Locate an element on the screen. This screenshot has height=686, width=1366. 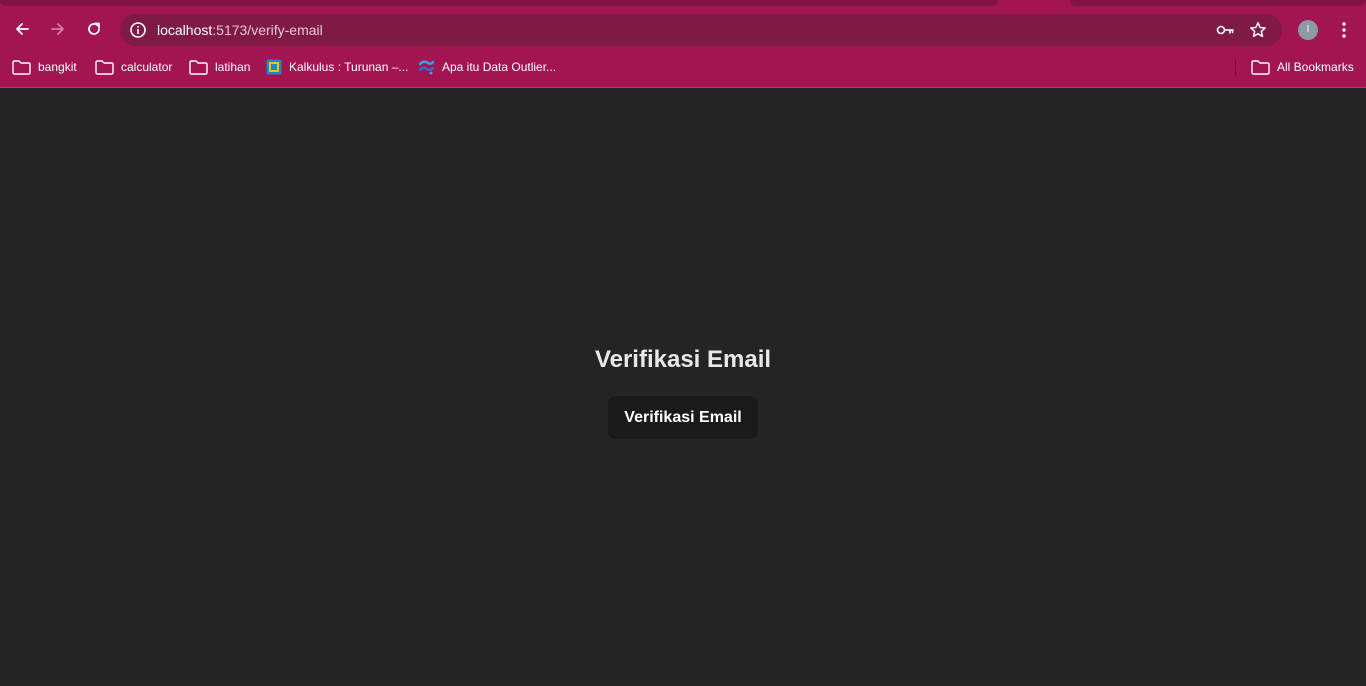
reload-icon is located at coordinates (94, 28).